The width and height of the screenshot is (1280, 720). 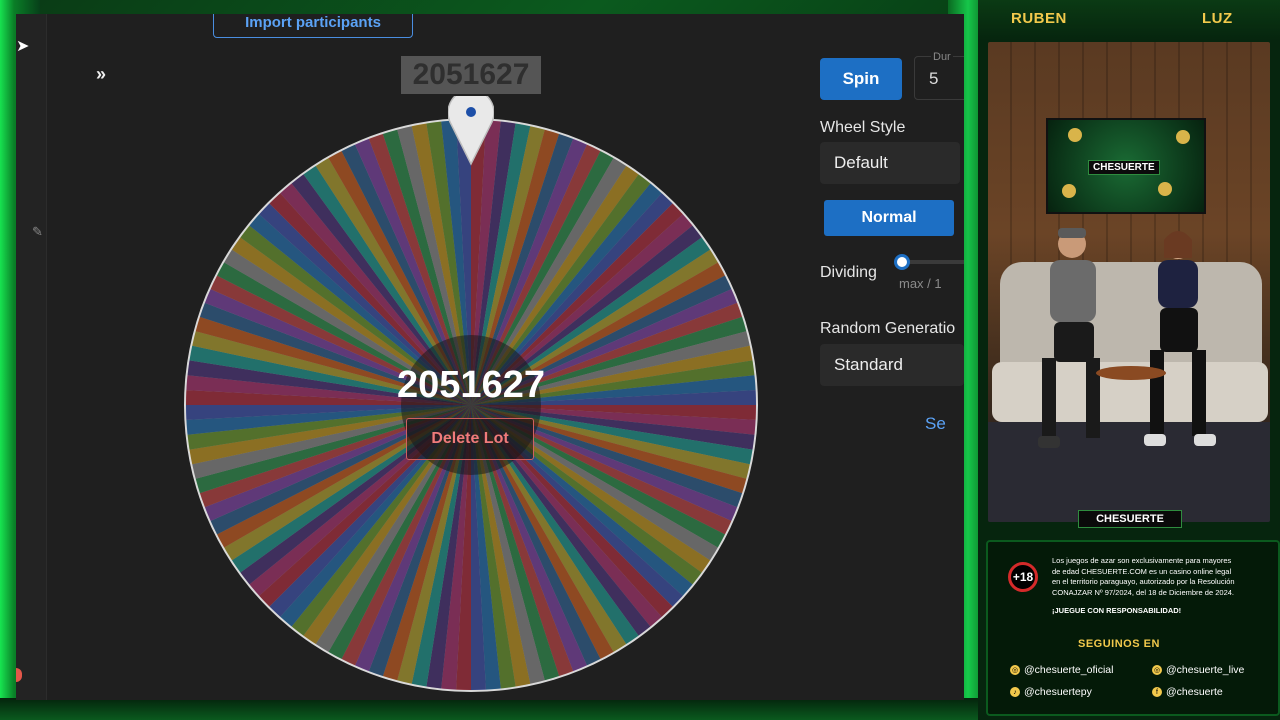 What do you see at coordinates (848, 272) in the screenshot?
I see `dividing-label: Dividing` at bounding box center [848, 272].